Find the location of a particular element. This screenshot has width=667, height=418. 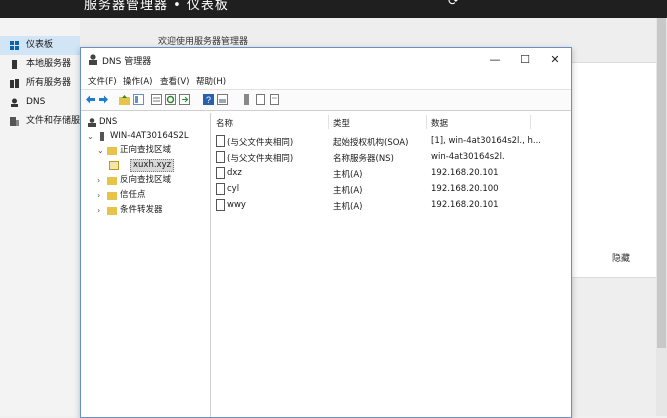

table-row: cyl 主机(A) 192.168.20.100 is located at coordinates (390, 190).